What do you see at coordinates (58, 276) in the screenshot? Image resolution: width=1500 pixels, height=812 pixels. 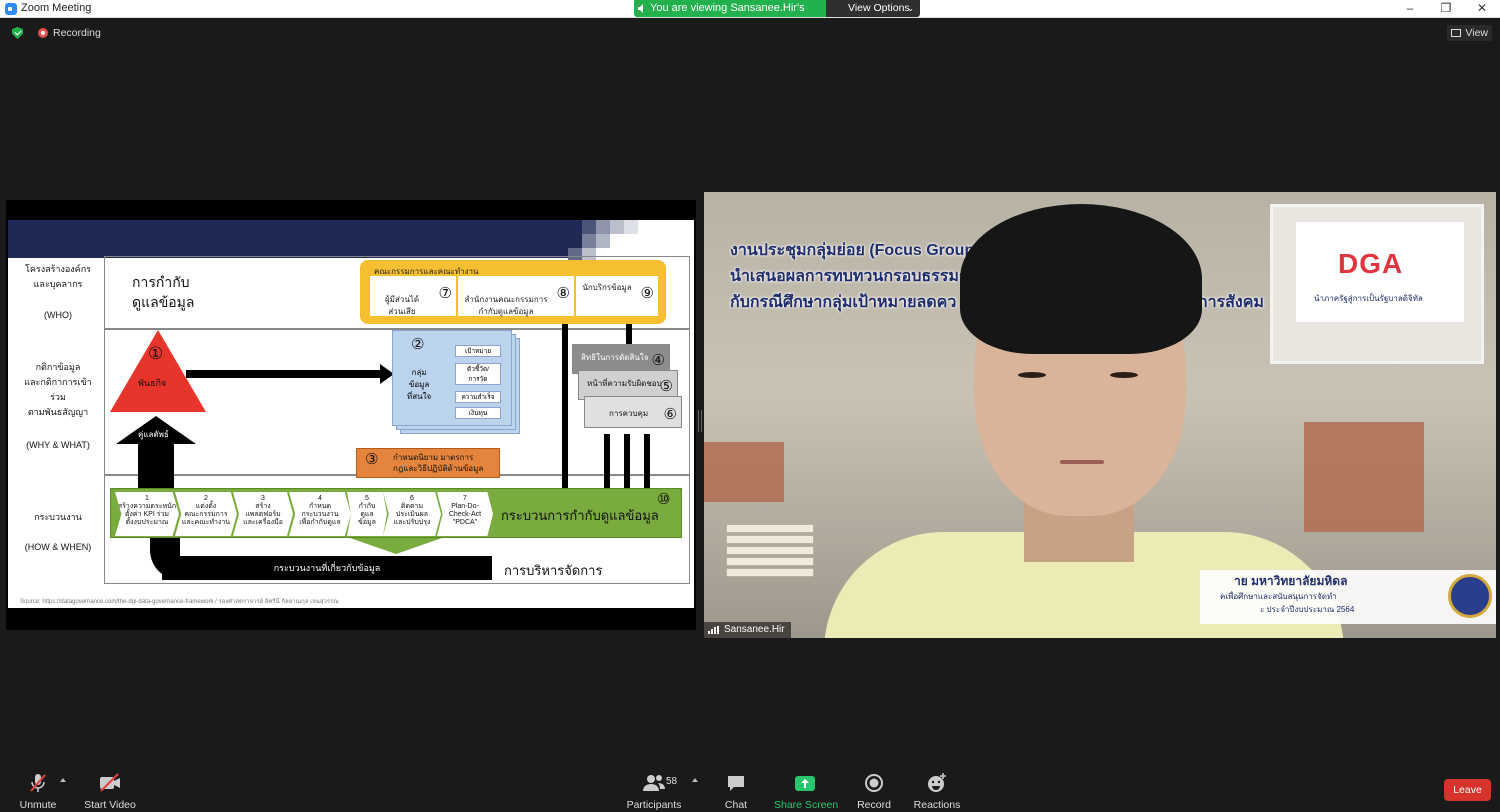 I see `label-structure: โครงสร้างองค์กร และบุคลากร` at bounding box center [58, 276].